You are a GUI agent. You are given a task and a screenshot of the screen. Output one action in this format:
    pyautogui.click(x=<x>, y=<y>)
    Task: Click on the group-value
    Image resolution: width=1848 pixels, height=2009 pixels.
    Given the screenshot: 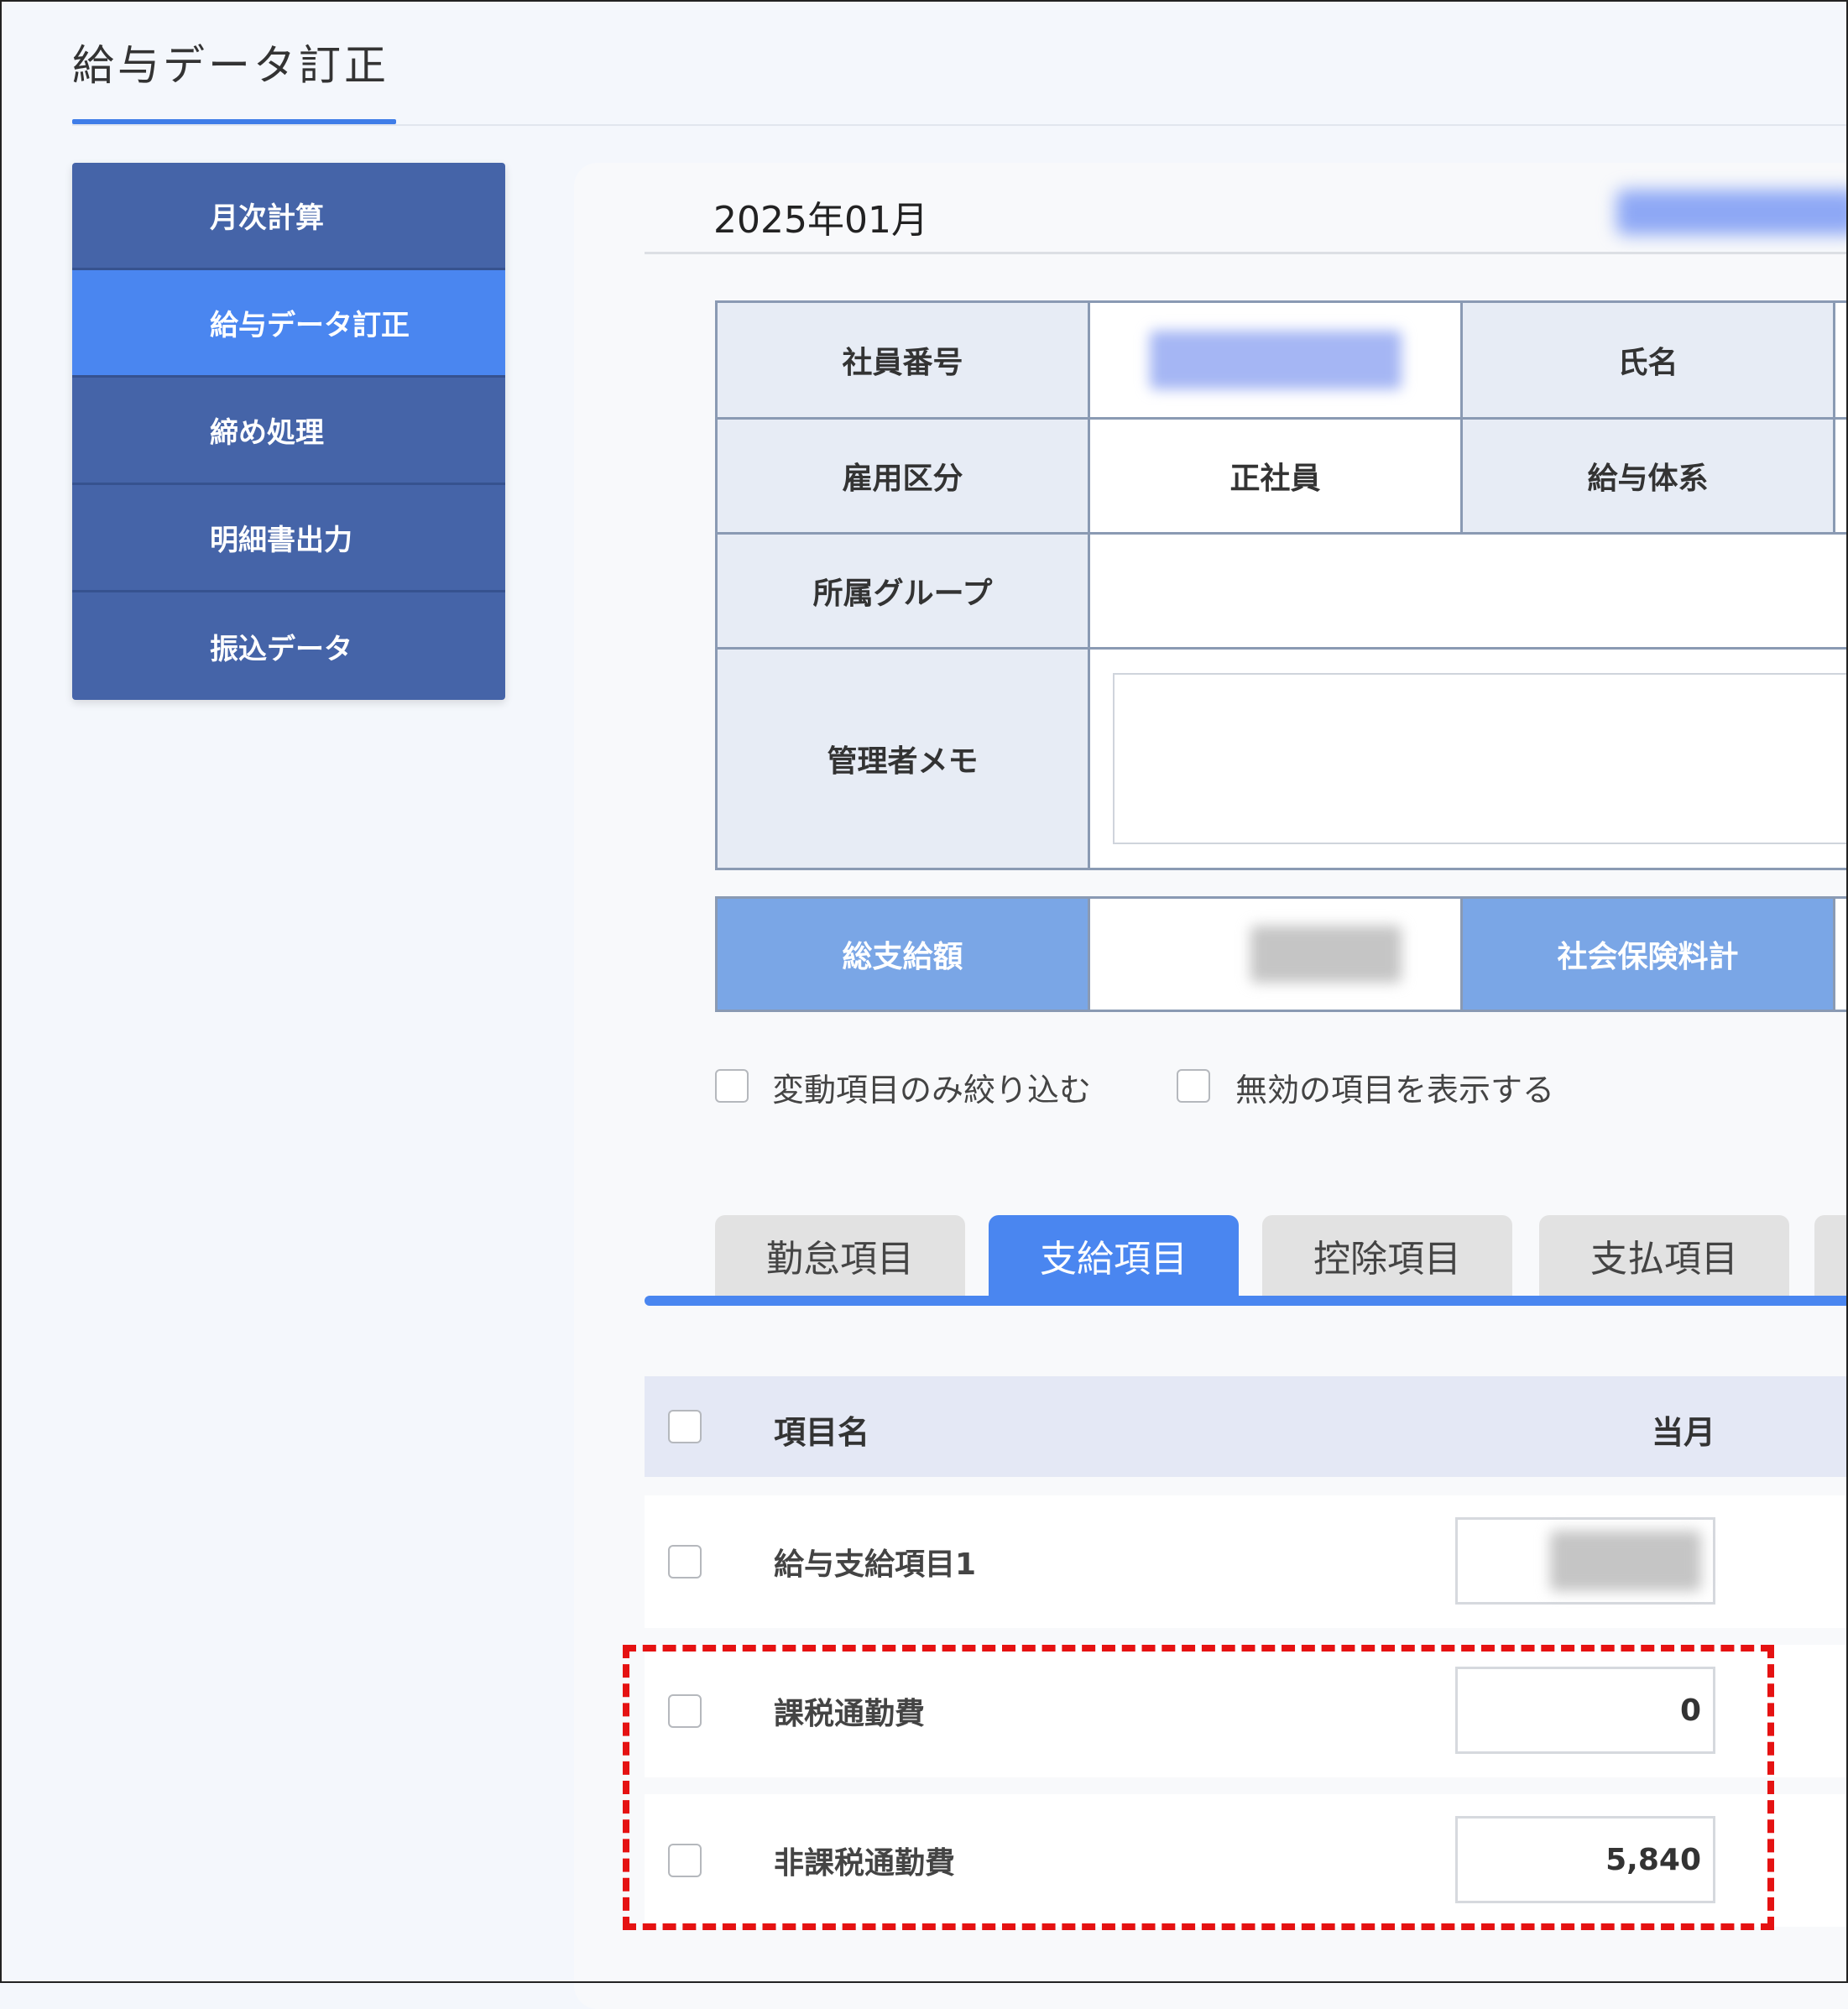 What is the action you would take?
    pyautogui.click(x=1468, y=591)
    